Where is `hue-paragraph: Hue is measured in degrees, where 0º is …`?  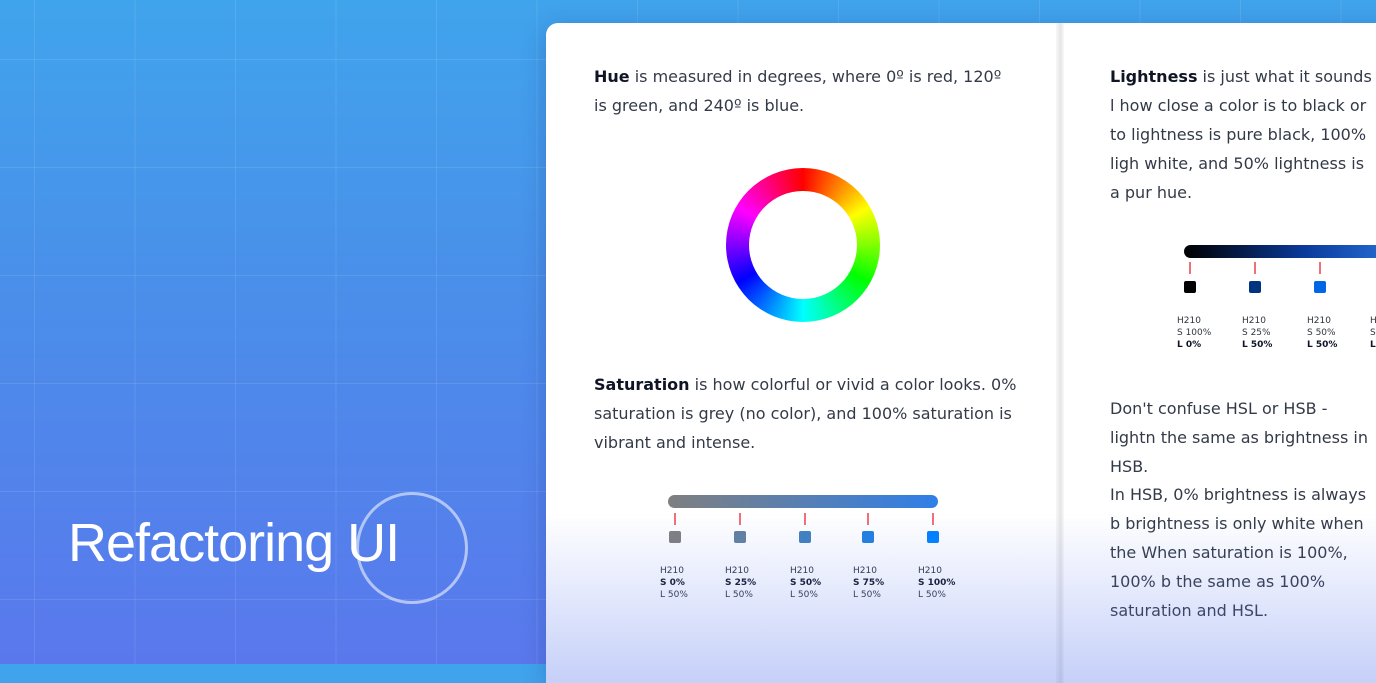
hue-paragraph: Hue is measured in degrees, where 0º is … is located at coordinates (804, 91).